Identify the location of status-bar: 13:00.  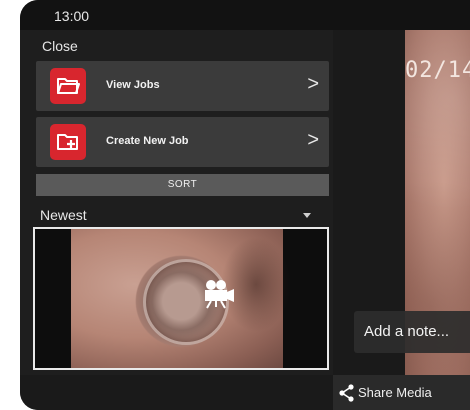
(245, 15).